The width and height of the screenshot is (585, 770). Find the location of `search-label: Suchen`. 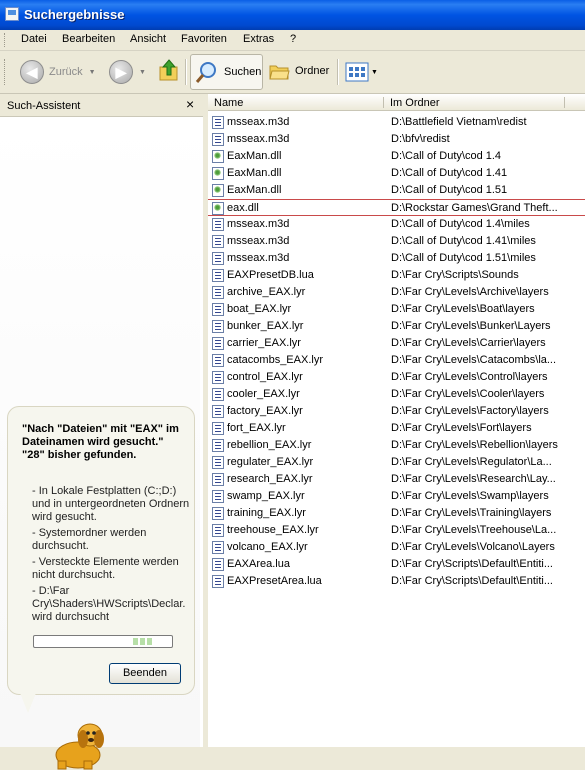

search-label: Suchen is located at coordinates (243, 72).